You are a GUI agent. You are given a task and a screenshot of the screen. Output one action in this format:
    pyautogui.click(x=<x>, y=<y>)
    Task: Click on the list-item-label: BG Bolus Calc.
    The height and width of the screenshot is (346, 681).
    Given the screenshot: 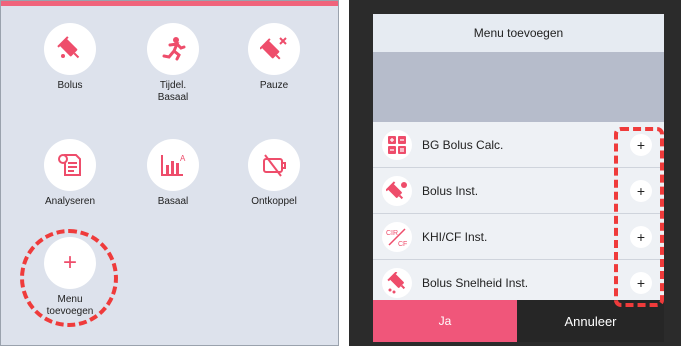 What is the action you would take?
    pyautogui.click(x=463, y=144)
    